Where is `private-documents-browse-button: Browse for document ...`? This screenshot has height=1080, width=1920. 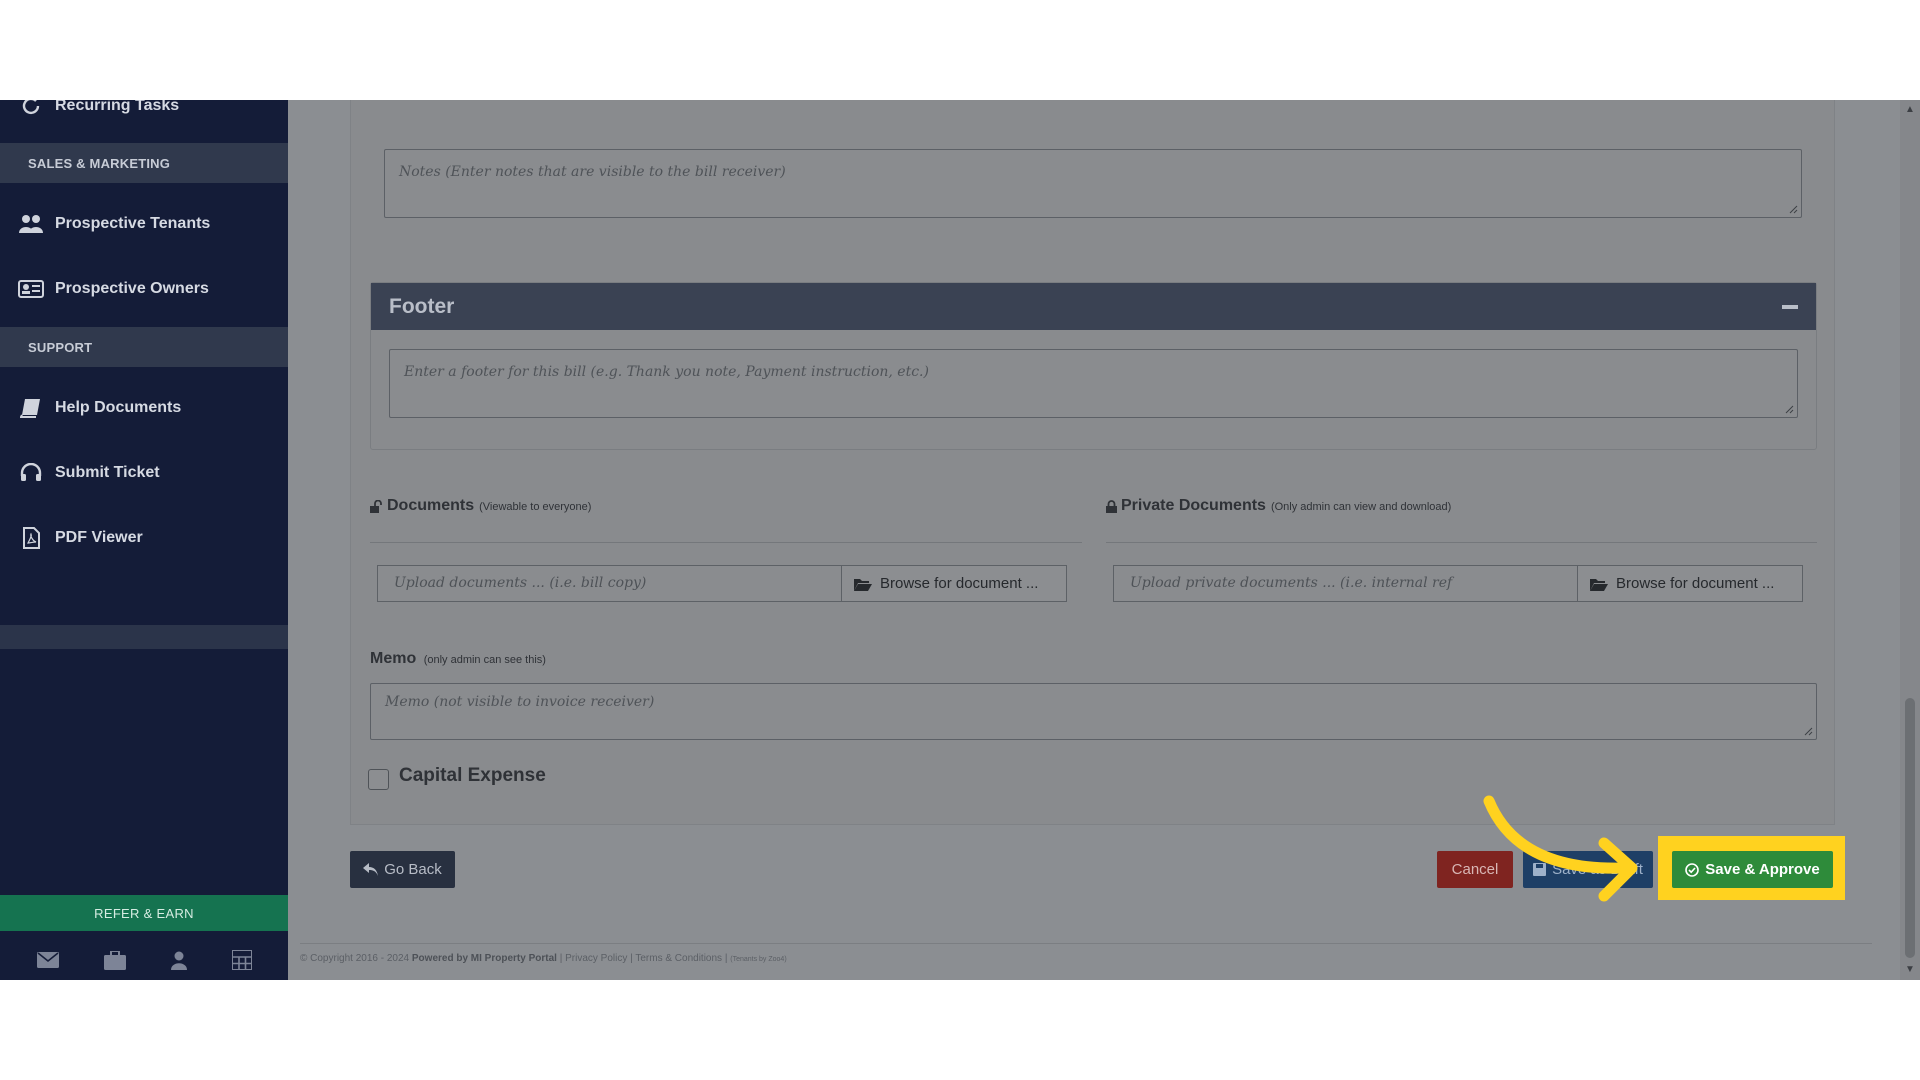 private-documents-browse-button: Browse for document ... is located at coordinates (1690, 583).